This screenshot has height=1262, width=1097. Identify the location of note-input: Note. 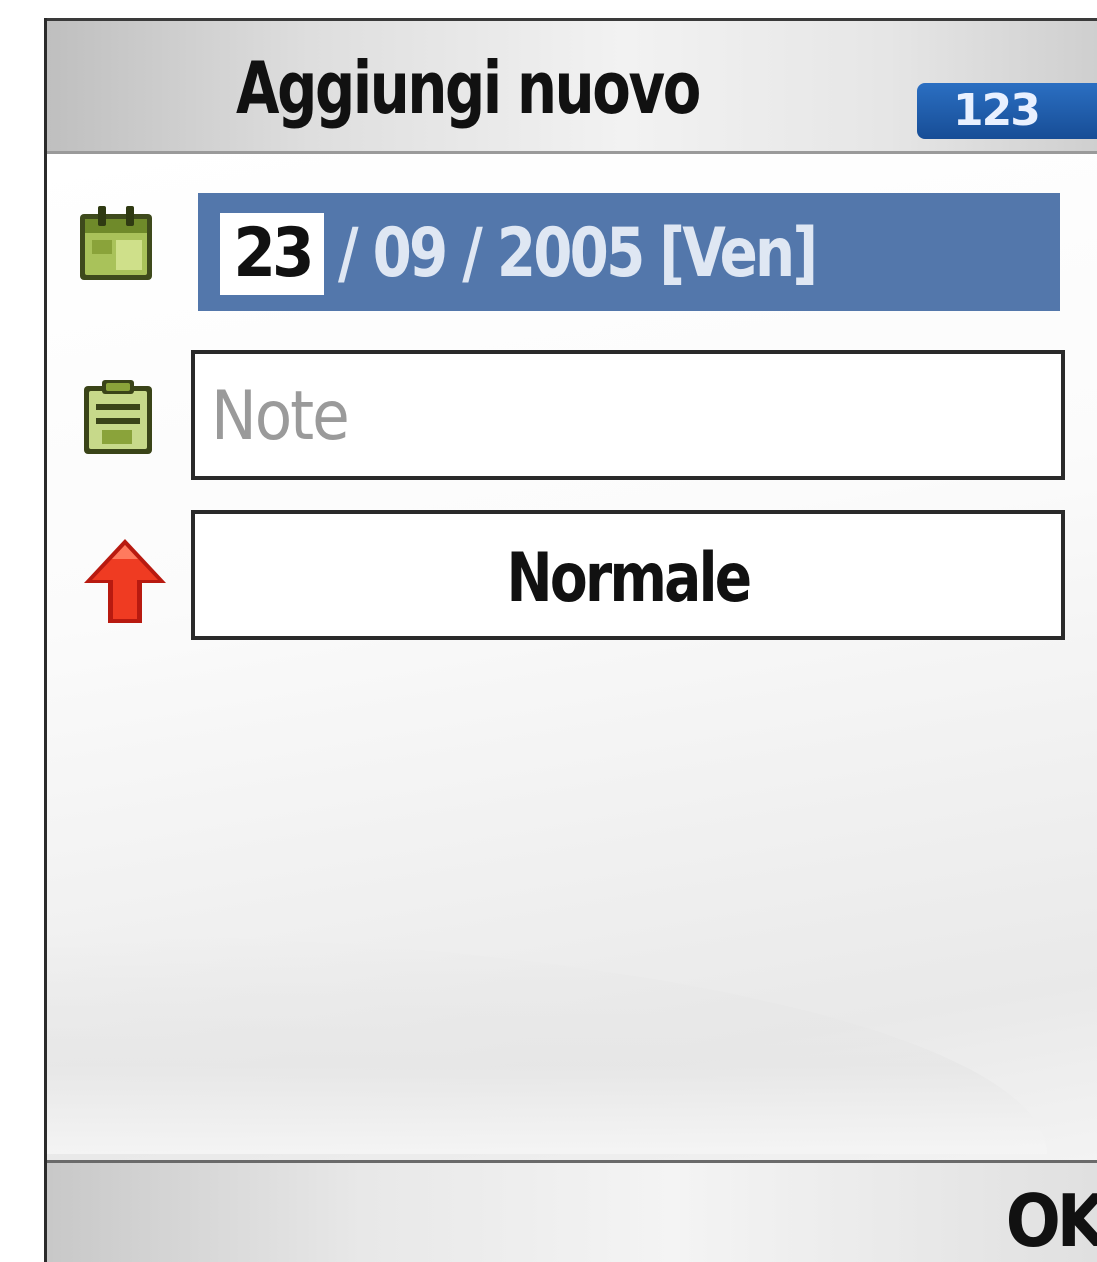
(628, 415).